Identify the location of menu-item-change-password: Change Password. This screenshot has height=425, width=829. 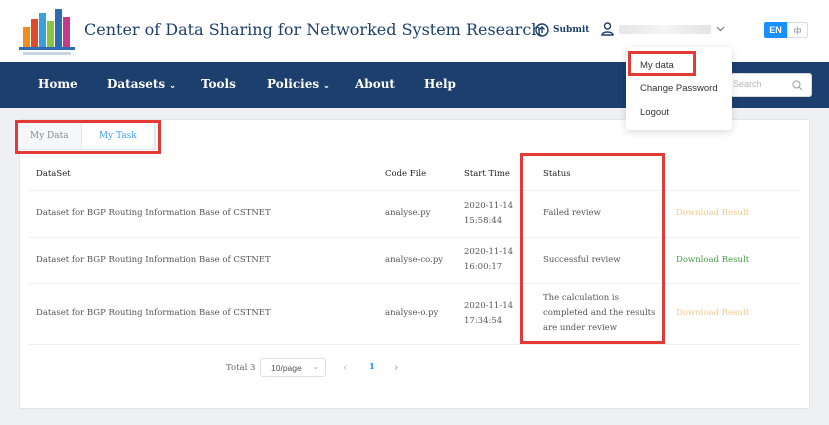
(679, 88).